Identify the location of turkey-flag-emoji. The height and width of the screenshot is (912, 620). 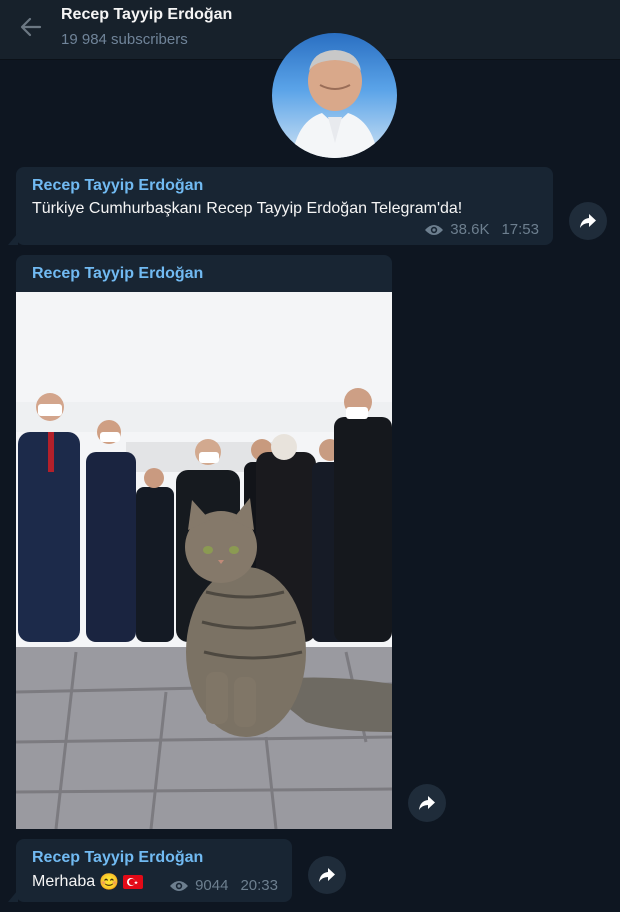
(133, 882).